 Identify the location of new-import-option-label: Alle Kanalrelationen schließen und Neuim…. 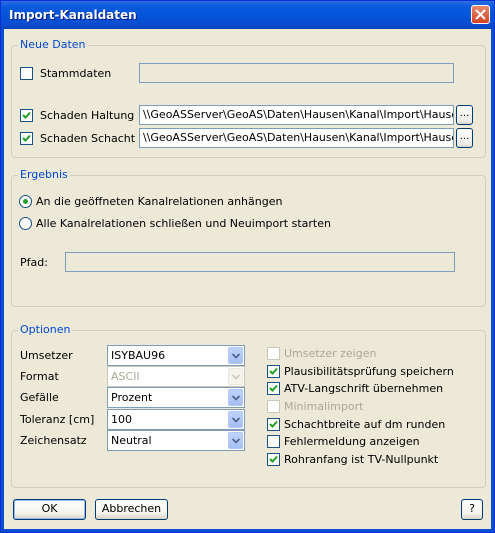
(183, 223).